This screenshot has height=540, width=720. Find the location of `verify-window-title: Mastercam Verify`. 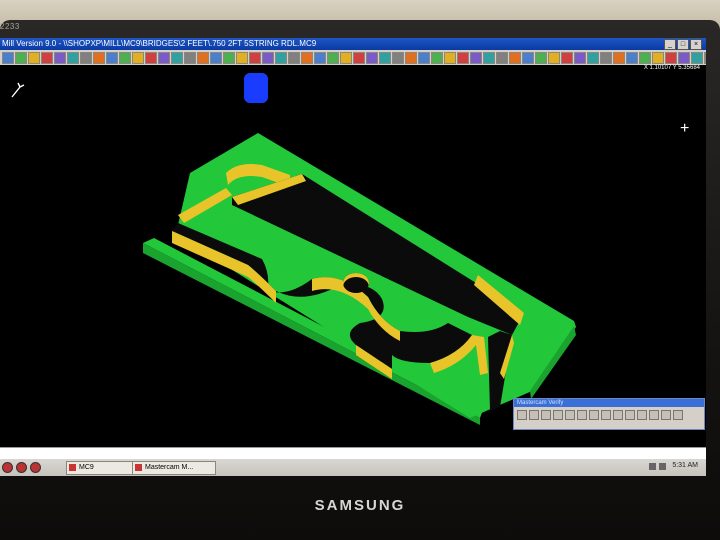

verify-window-title: Mastercam Verify is located at coordinates (609, 403).